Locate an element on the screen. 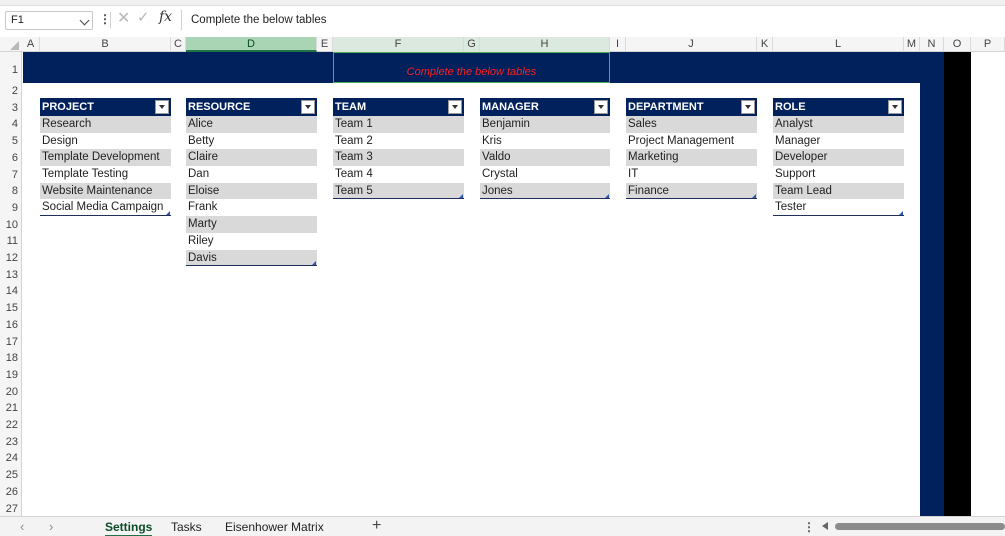  table-cell: Research is located at coordinates (105, 124).